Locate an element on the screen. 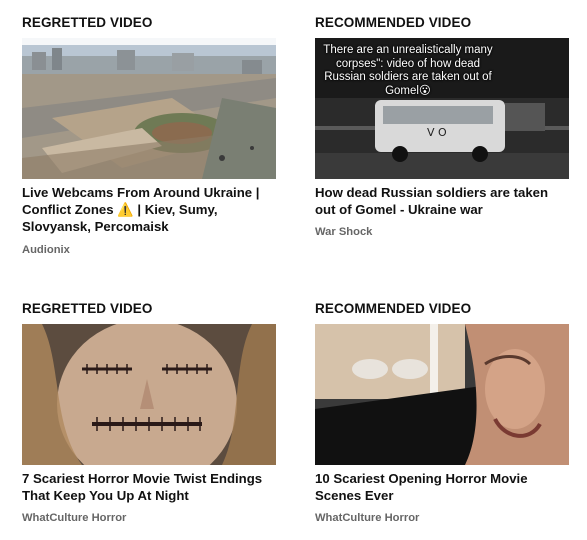 Image resolution: width=587 pixels, height=540 pixels. warning-icon: ⚠️ is located at coordinates (125, 210).